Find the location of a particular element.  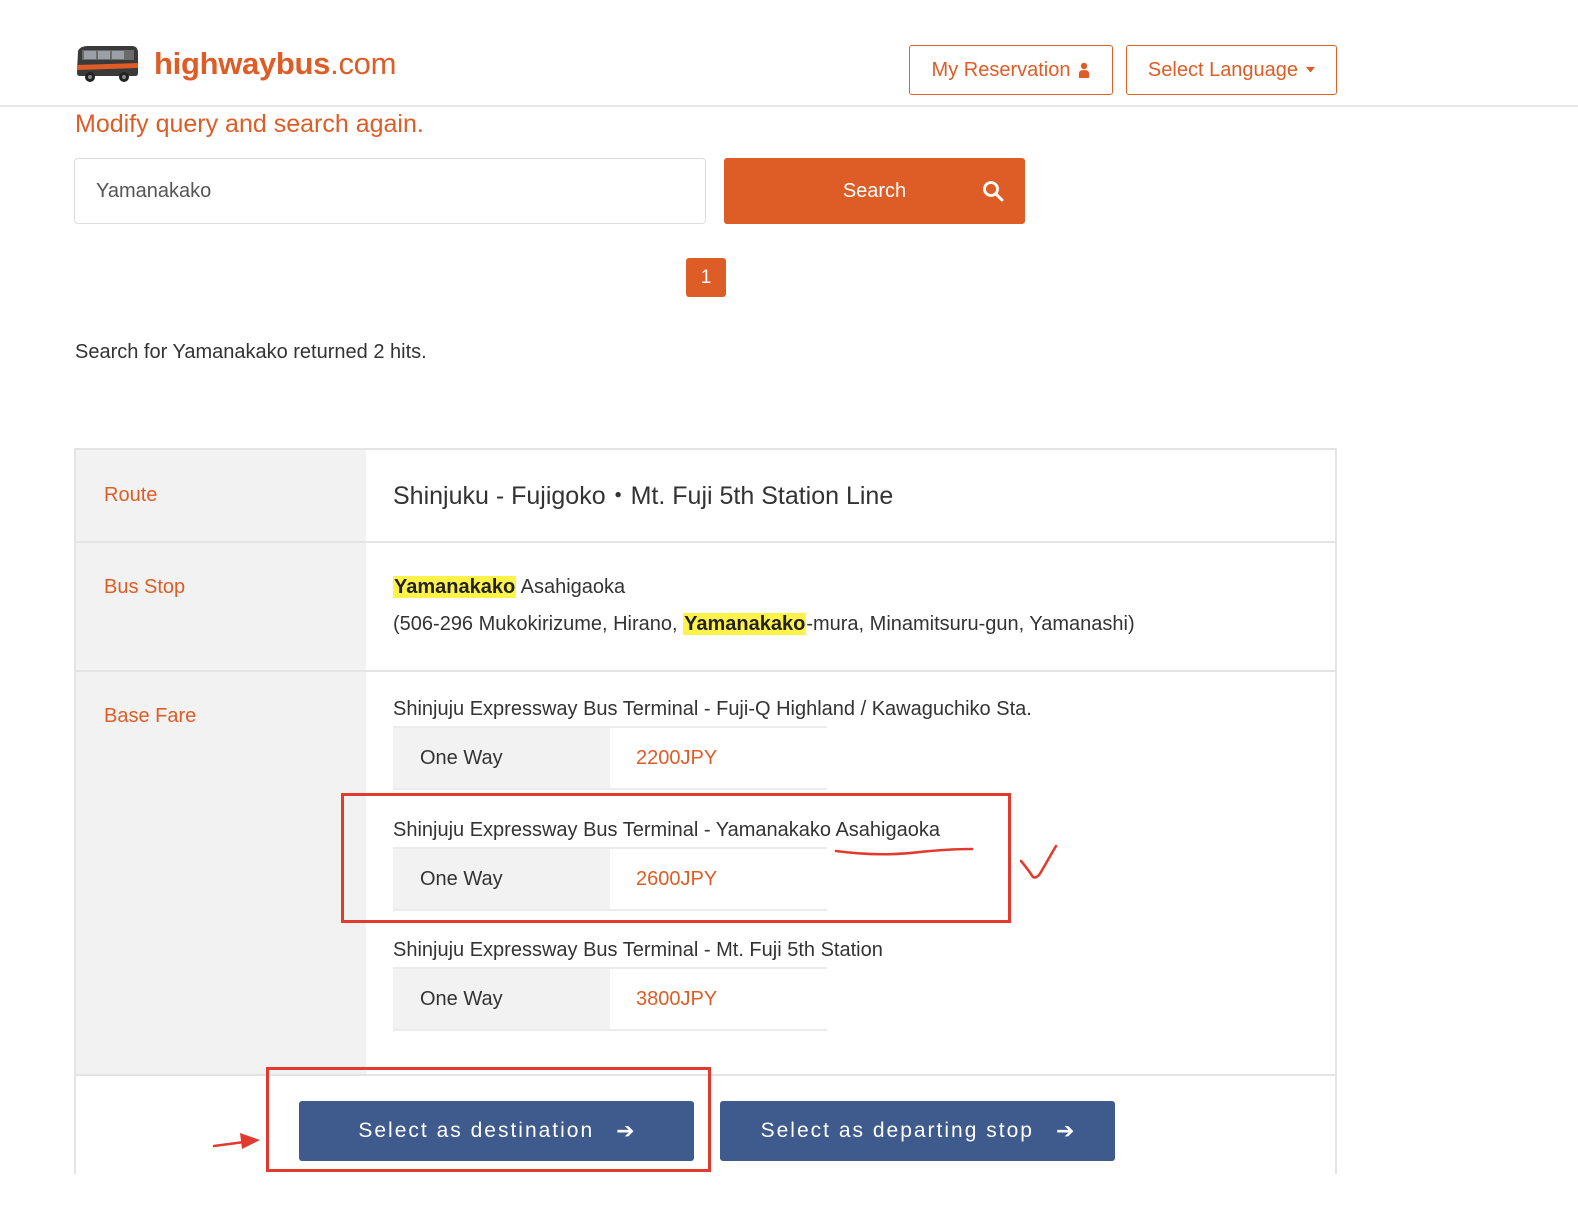

pagination-page-1: 1 is located at coordinates (706, 277).